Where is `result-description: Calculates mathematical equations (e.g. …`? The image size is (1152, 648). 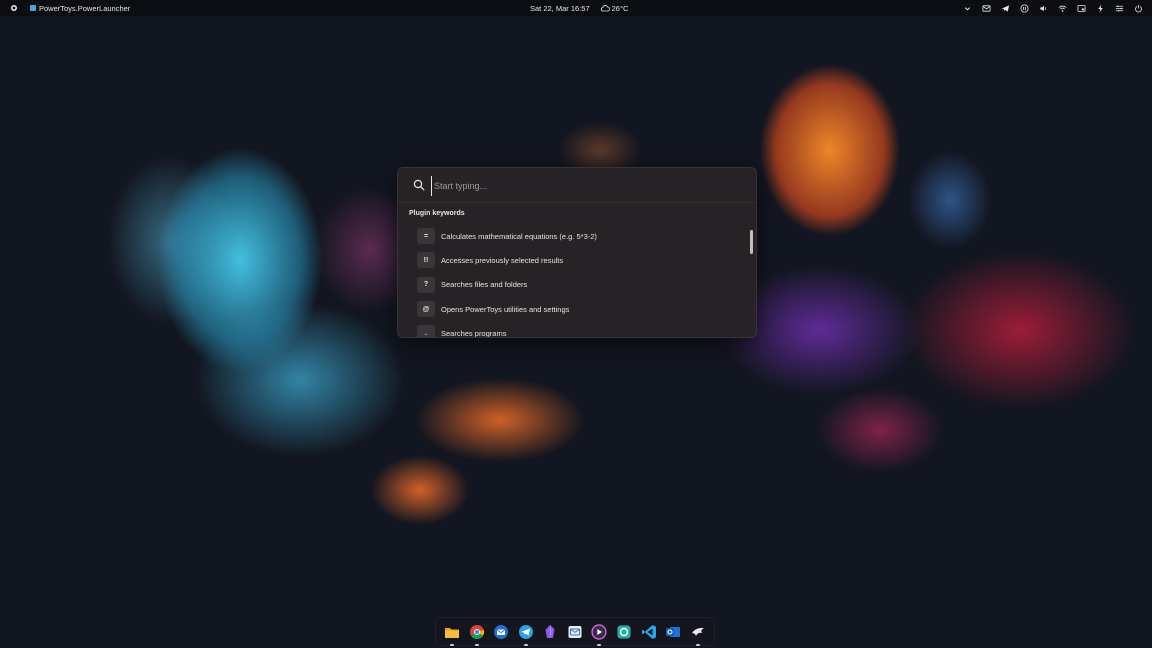 result-description: Calculates mathematical equations (e.g. … is located at coordinates (519, 236).